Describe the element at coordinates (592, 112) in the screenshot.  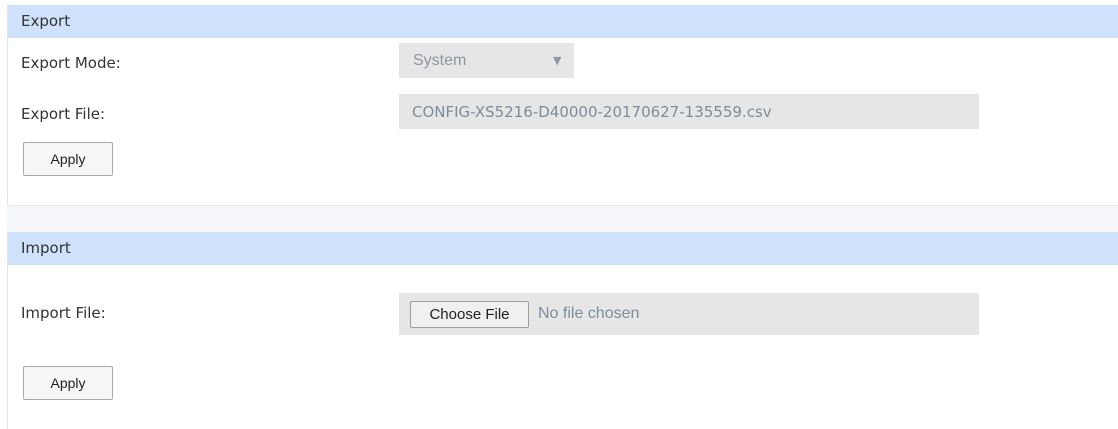
I see `export-file-value: CONFIG-XS5216-D40000-20170627-135559.csv` at that location.